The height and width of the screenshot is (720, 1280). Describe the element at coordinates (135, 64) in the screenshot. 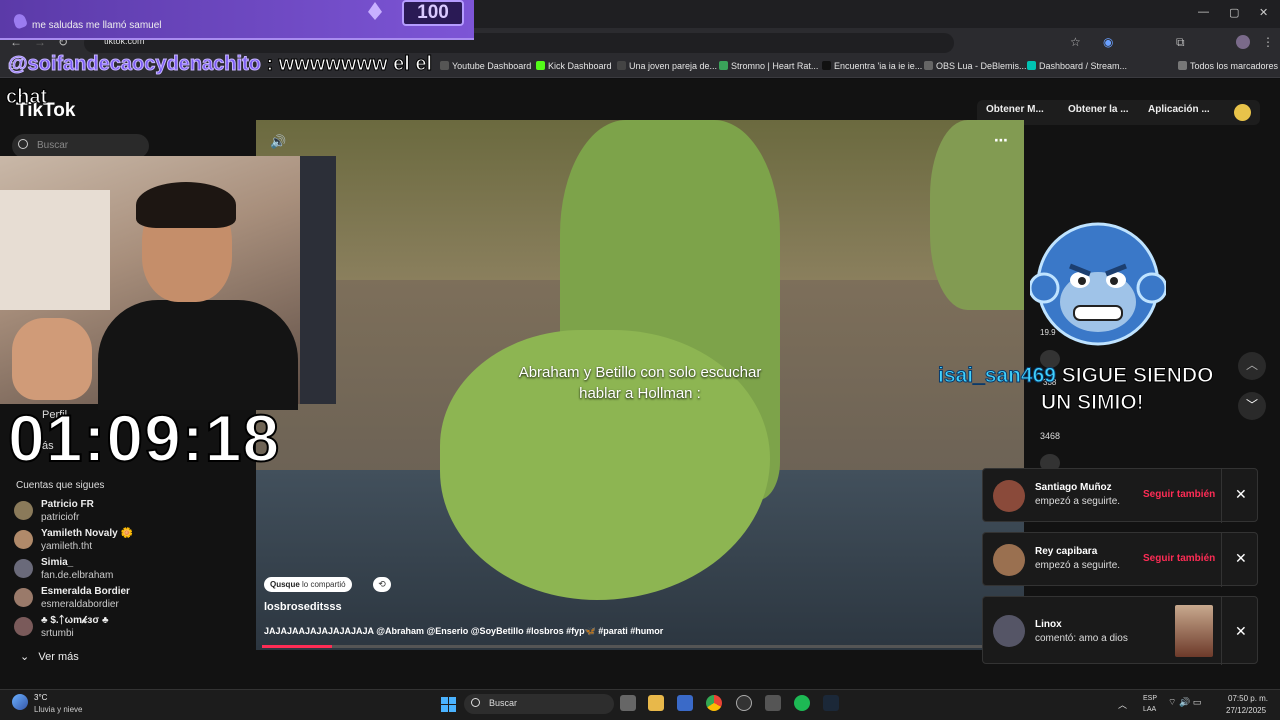

I see `chat-username: @soifandecaocydenachito` at that location.